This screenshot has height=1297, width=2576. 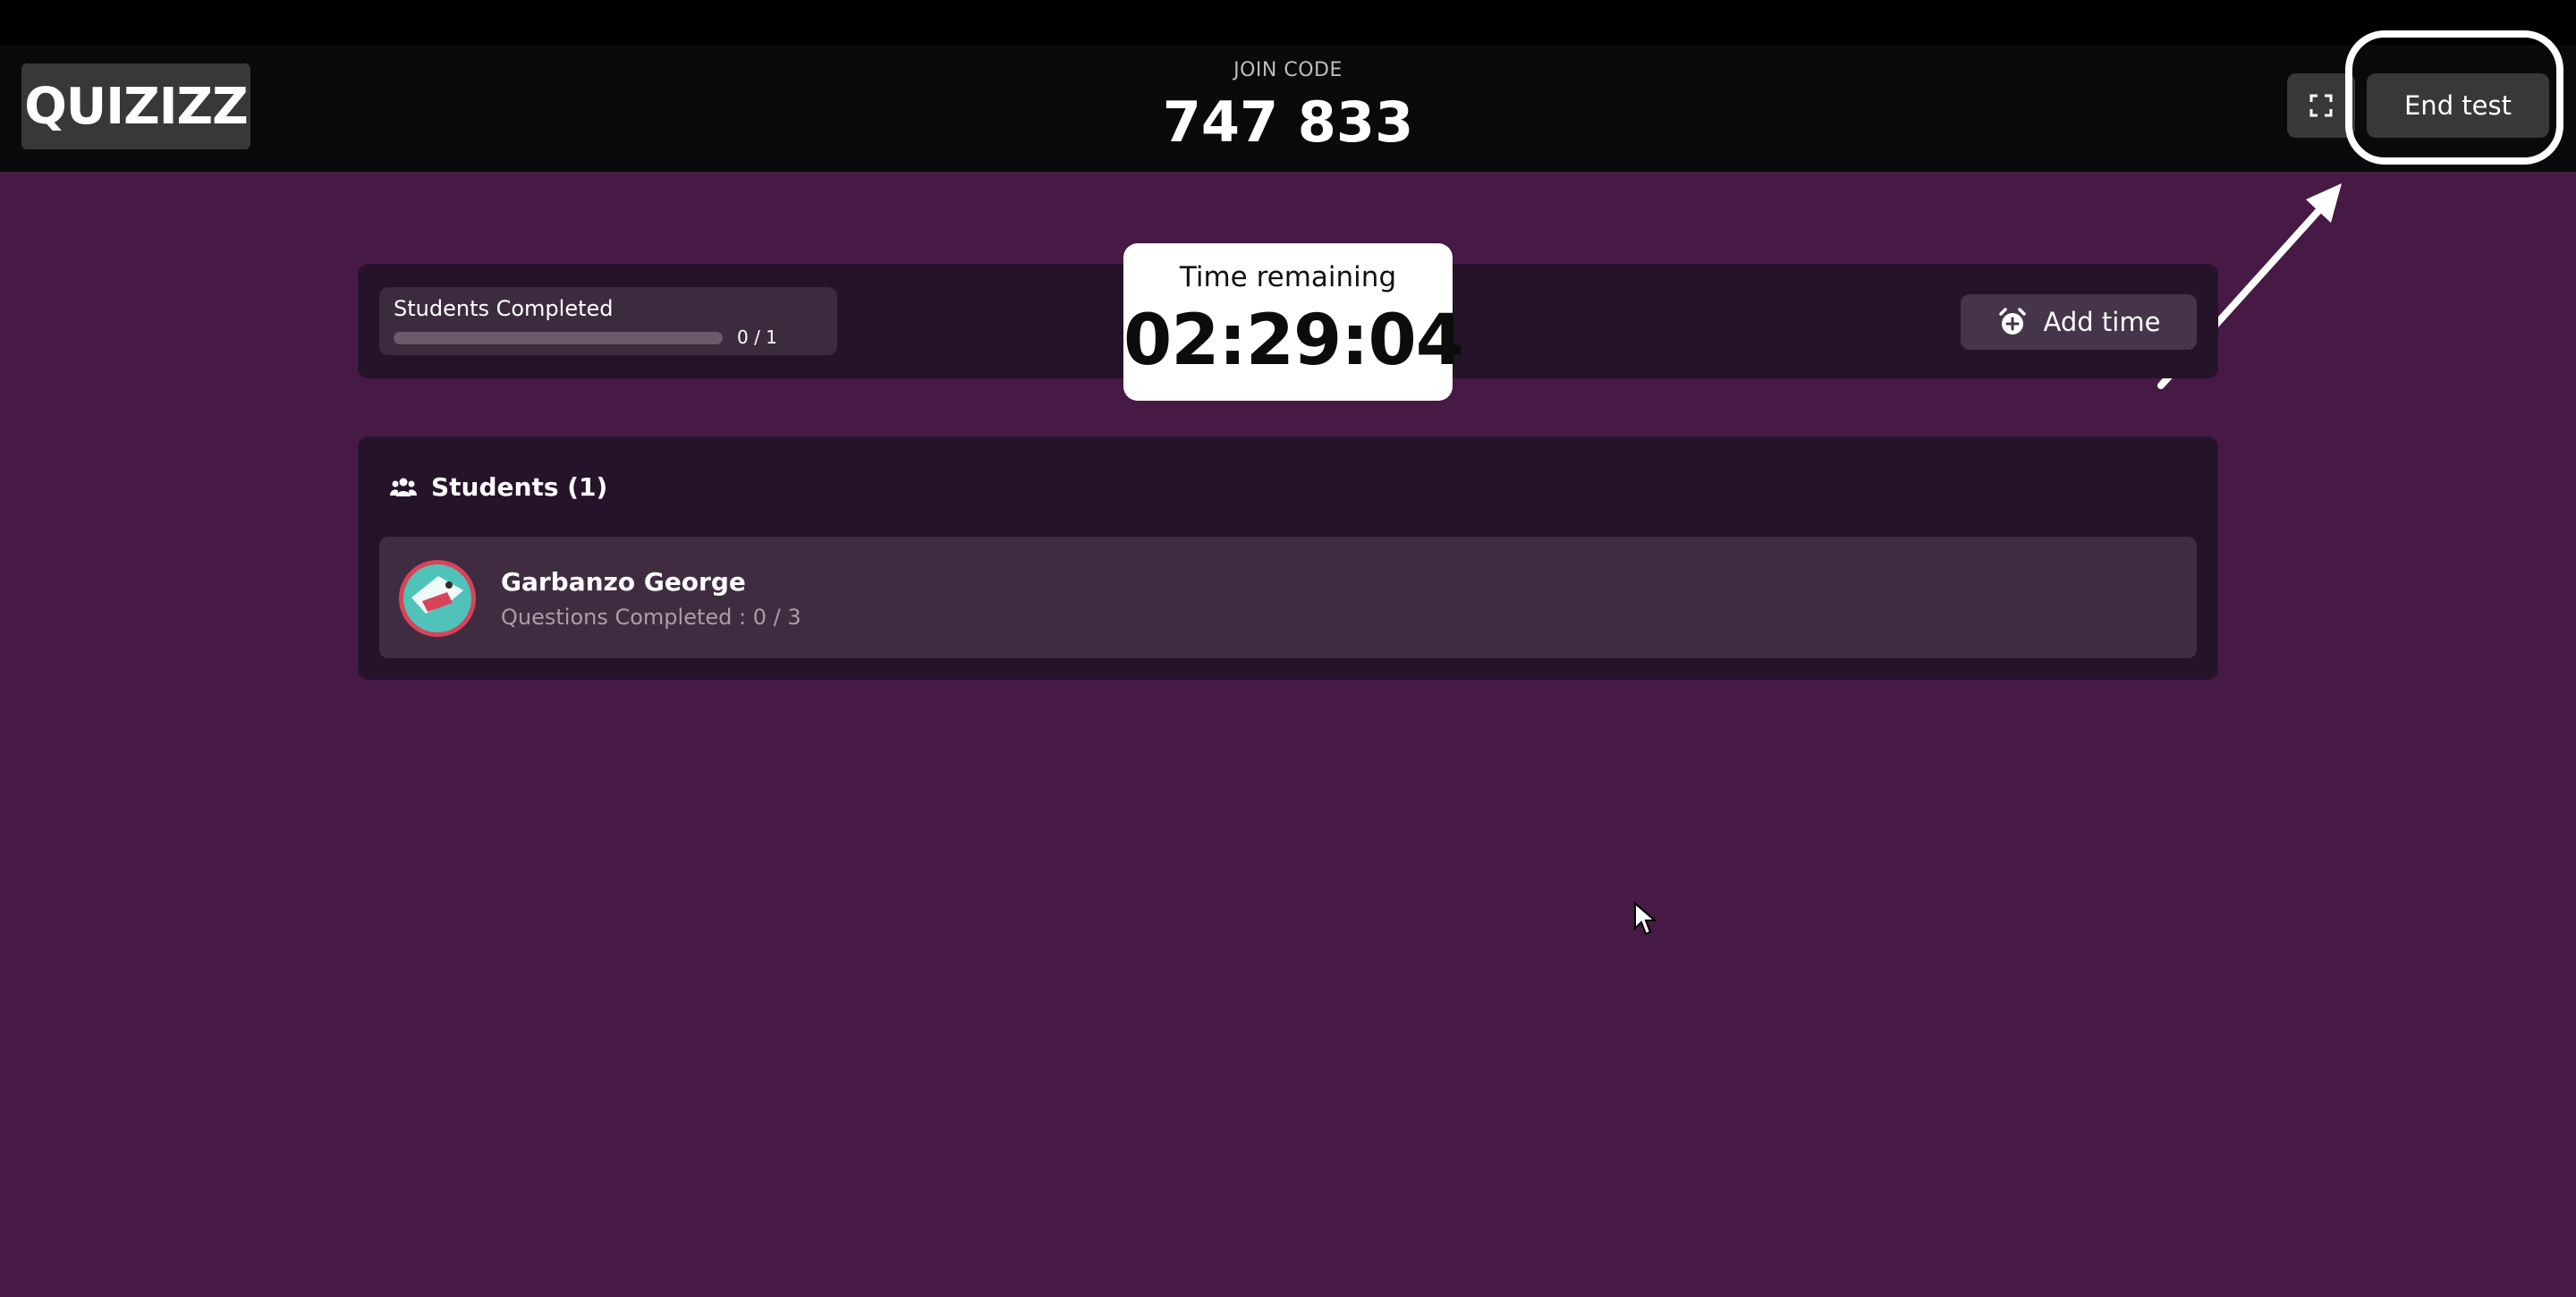 What do you see at coordinates (558, 338) in the screenshot?
I see `students-completed-progress-bar` at bounding box center [558, 338].